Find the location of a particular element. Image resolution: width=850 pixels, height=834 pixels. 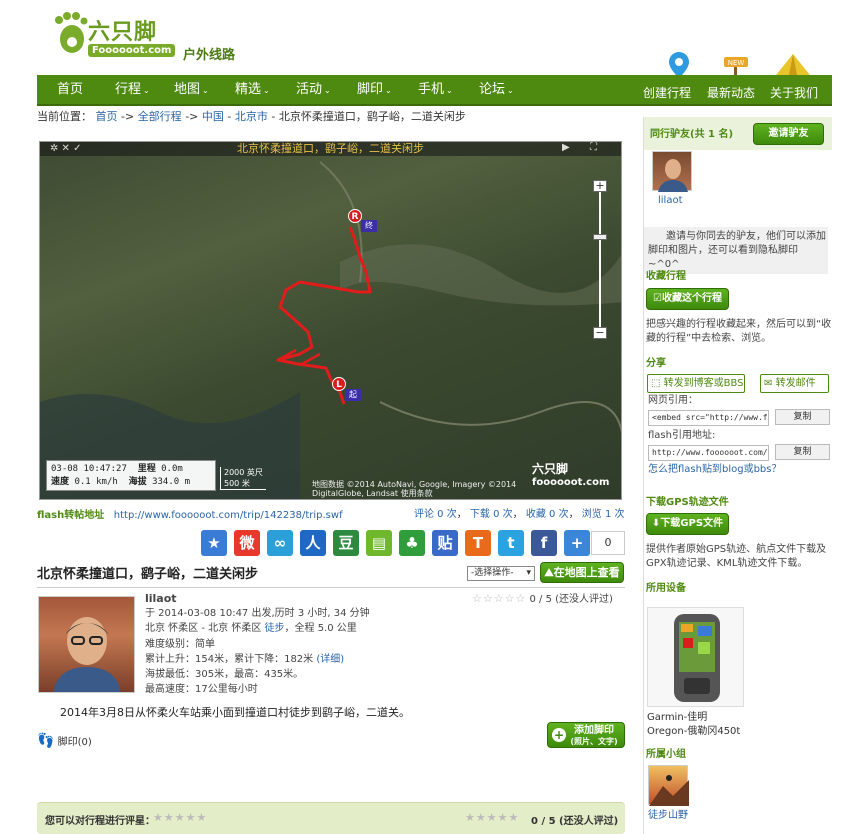

how-to-link: 怎么把flash贴到blog或bbs？ is located at coordinates (714, 470).